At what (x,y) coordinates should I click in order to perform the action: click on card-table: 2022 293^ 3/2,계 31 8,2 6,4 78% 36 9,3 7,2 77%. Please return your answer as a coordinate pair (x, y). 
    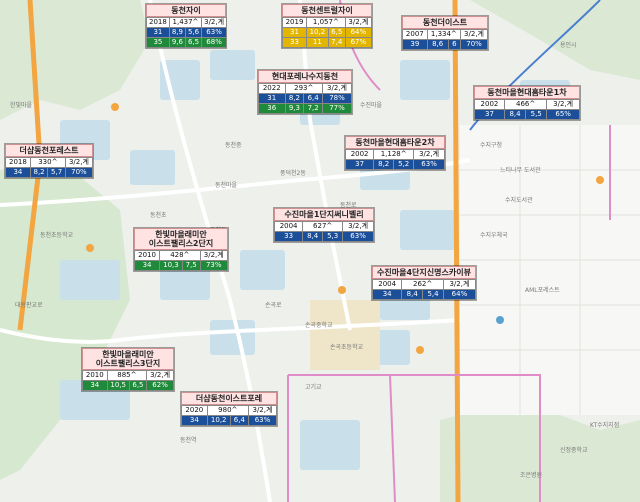
    Looking at the image, I should click on (305, 98).